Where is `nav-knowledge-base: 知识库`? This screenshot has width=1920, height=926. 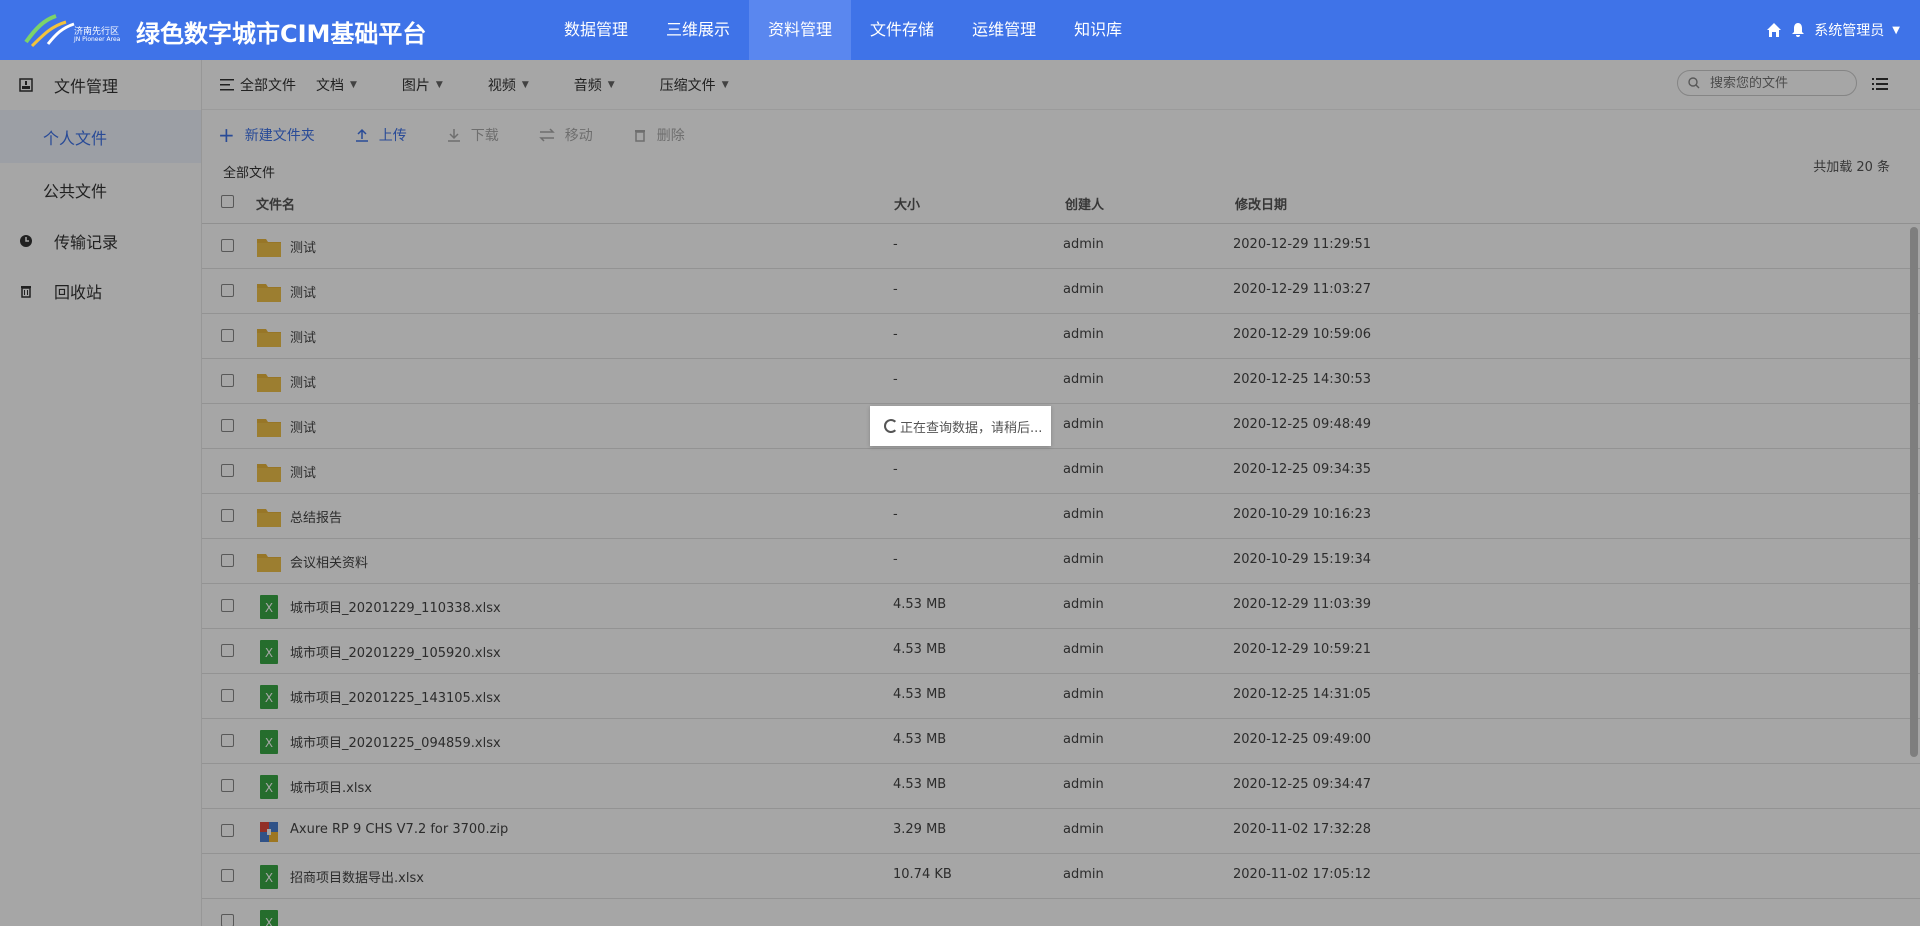
nav-knowledge-base: 知识库 is located at coordinates (1098, 30).